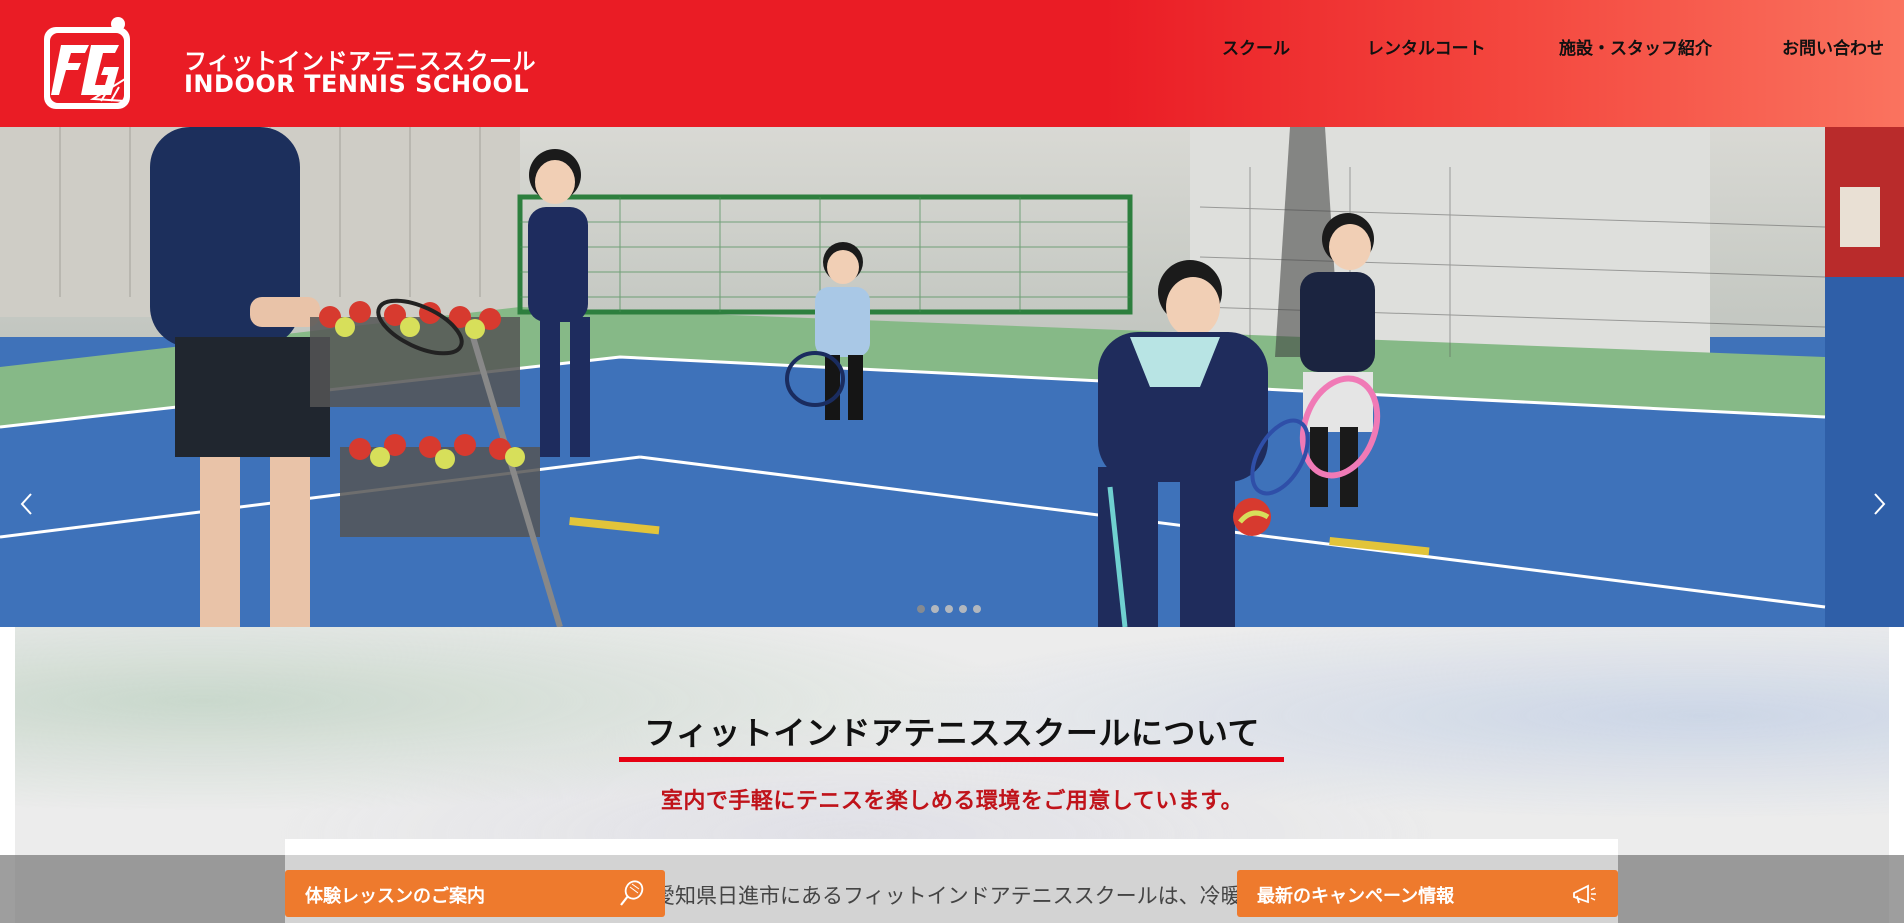 This screenshot has height=923, width=1904. I want to click on chevron-right-icon, so click(1879, 504).